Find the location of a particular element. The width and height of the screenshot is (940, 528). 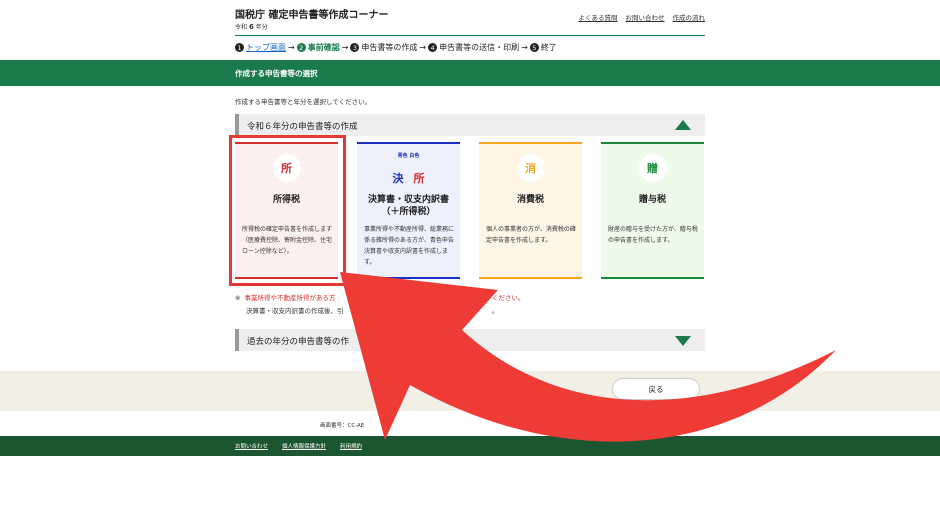

current-year-accordion: 令和６年分の申告書等の作成 is located at coordinates (470, 125).